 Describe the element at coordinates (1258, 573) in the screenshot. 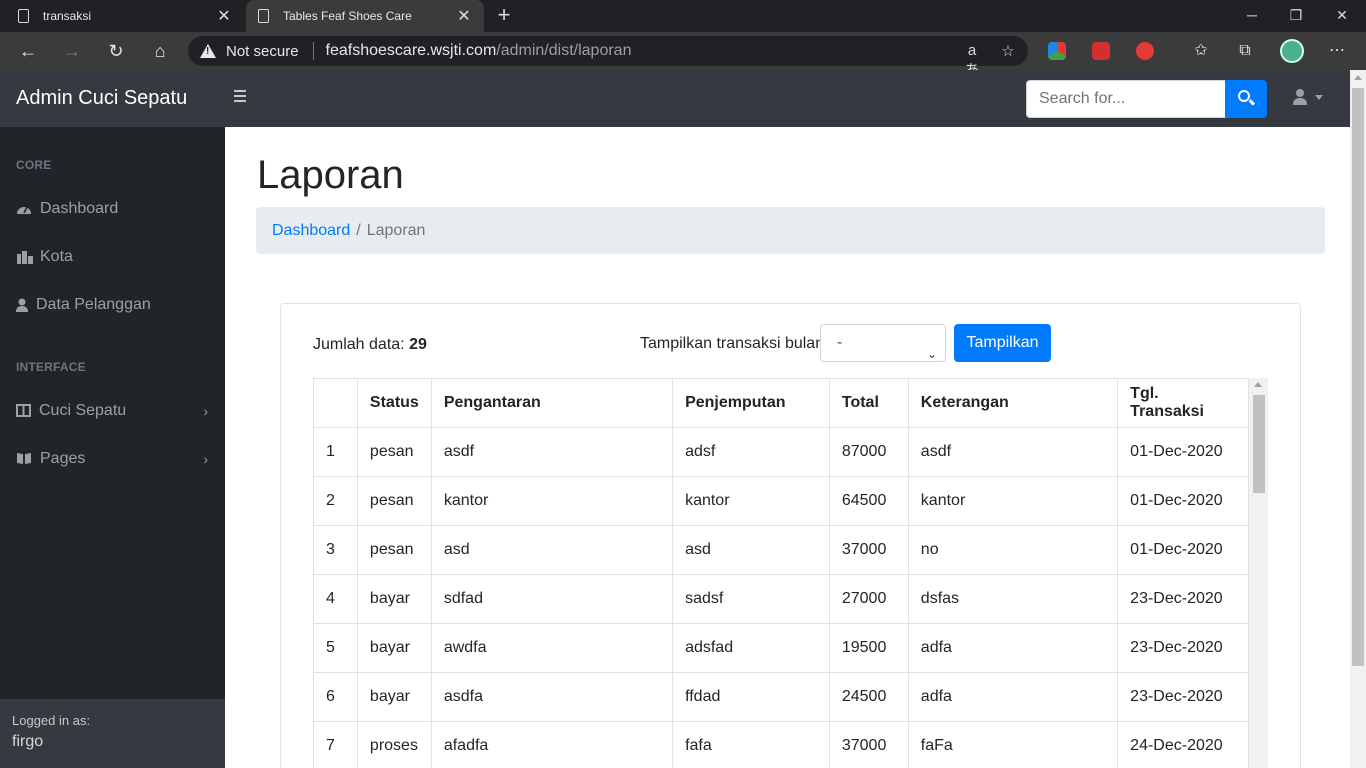

I see `table-scrollbar` at that location.